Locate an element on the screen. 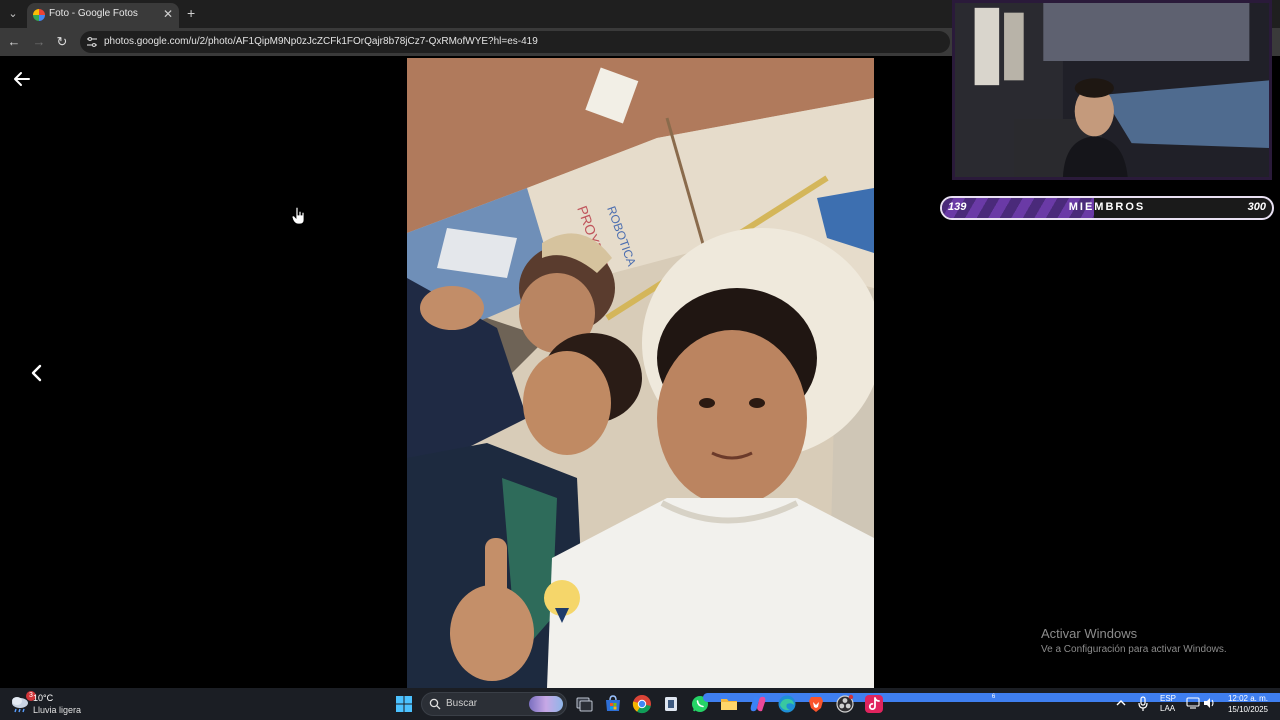 The width and height of the screenshot is (1280, 720). brave-icon is located at coordinates (816, 704).